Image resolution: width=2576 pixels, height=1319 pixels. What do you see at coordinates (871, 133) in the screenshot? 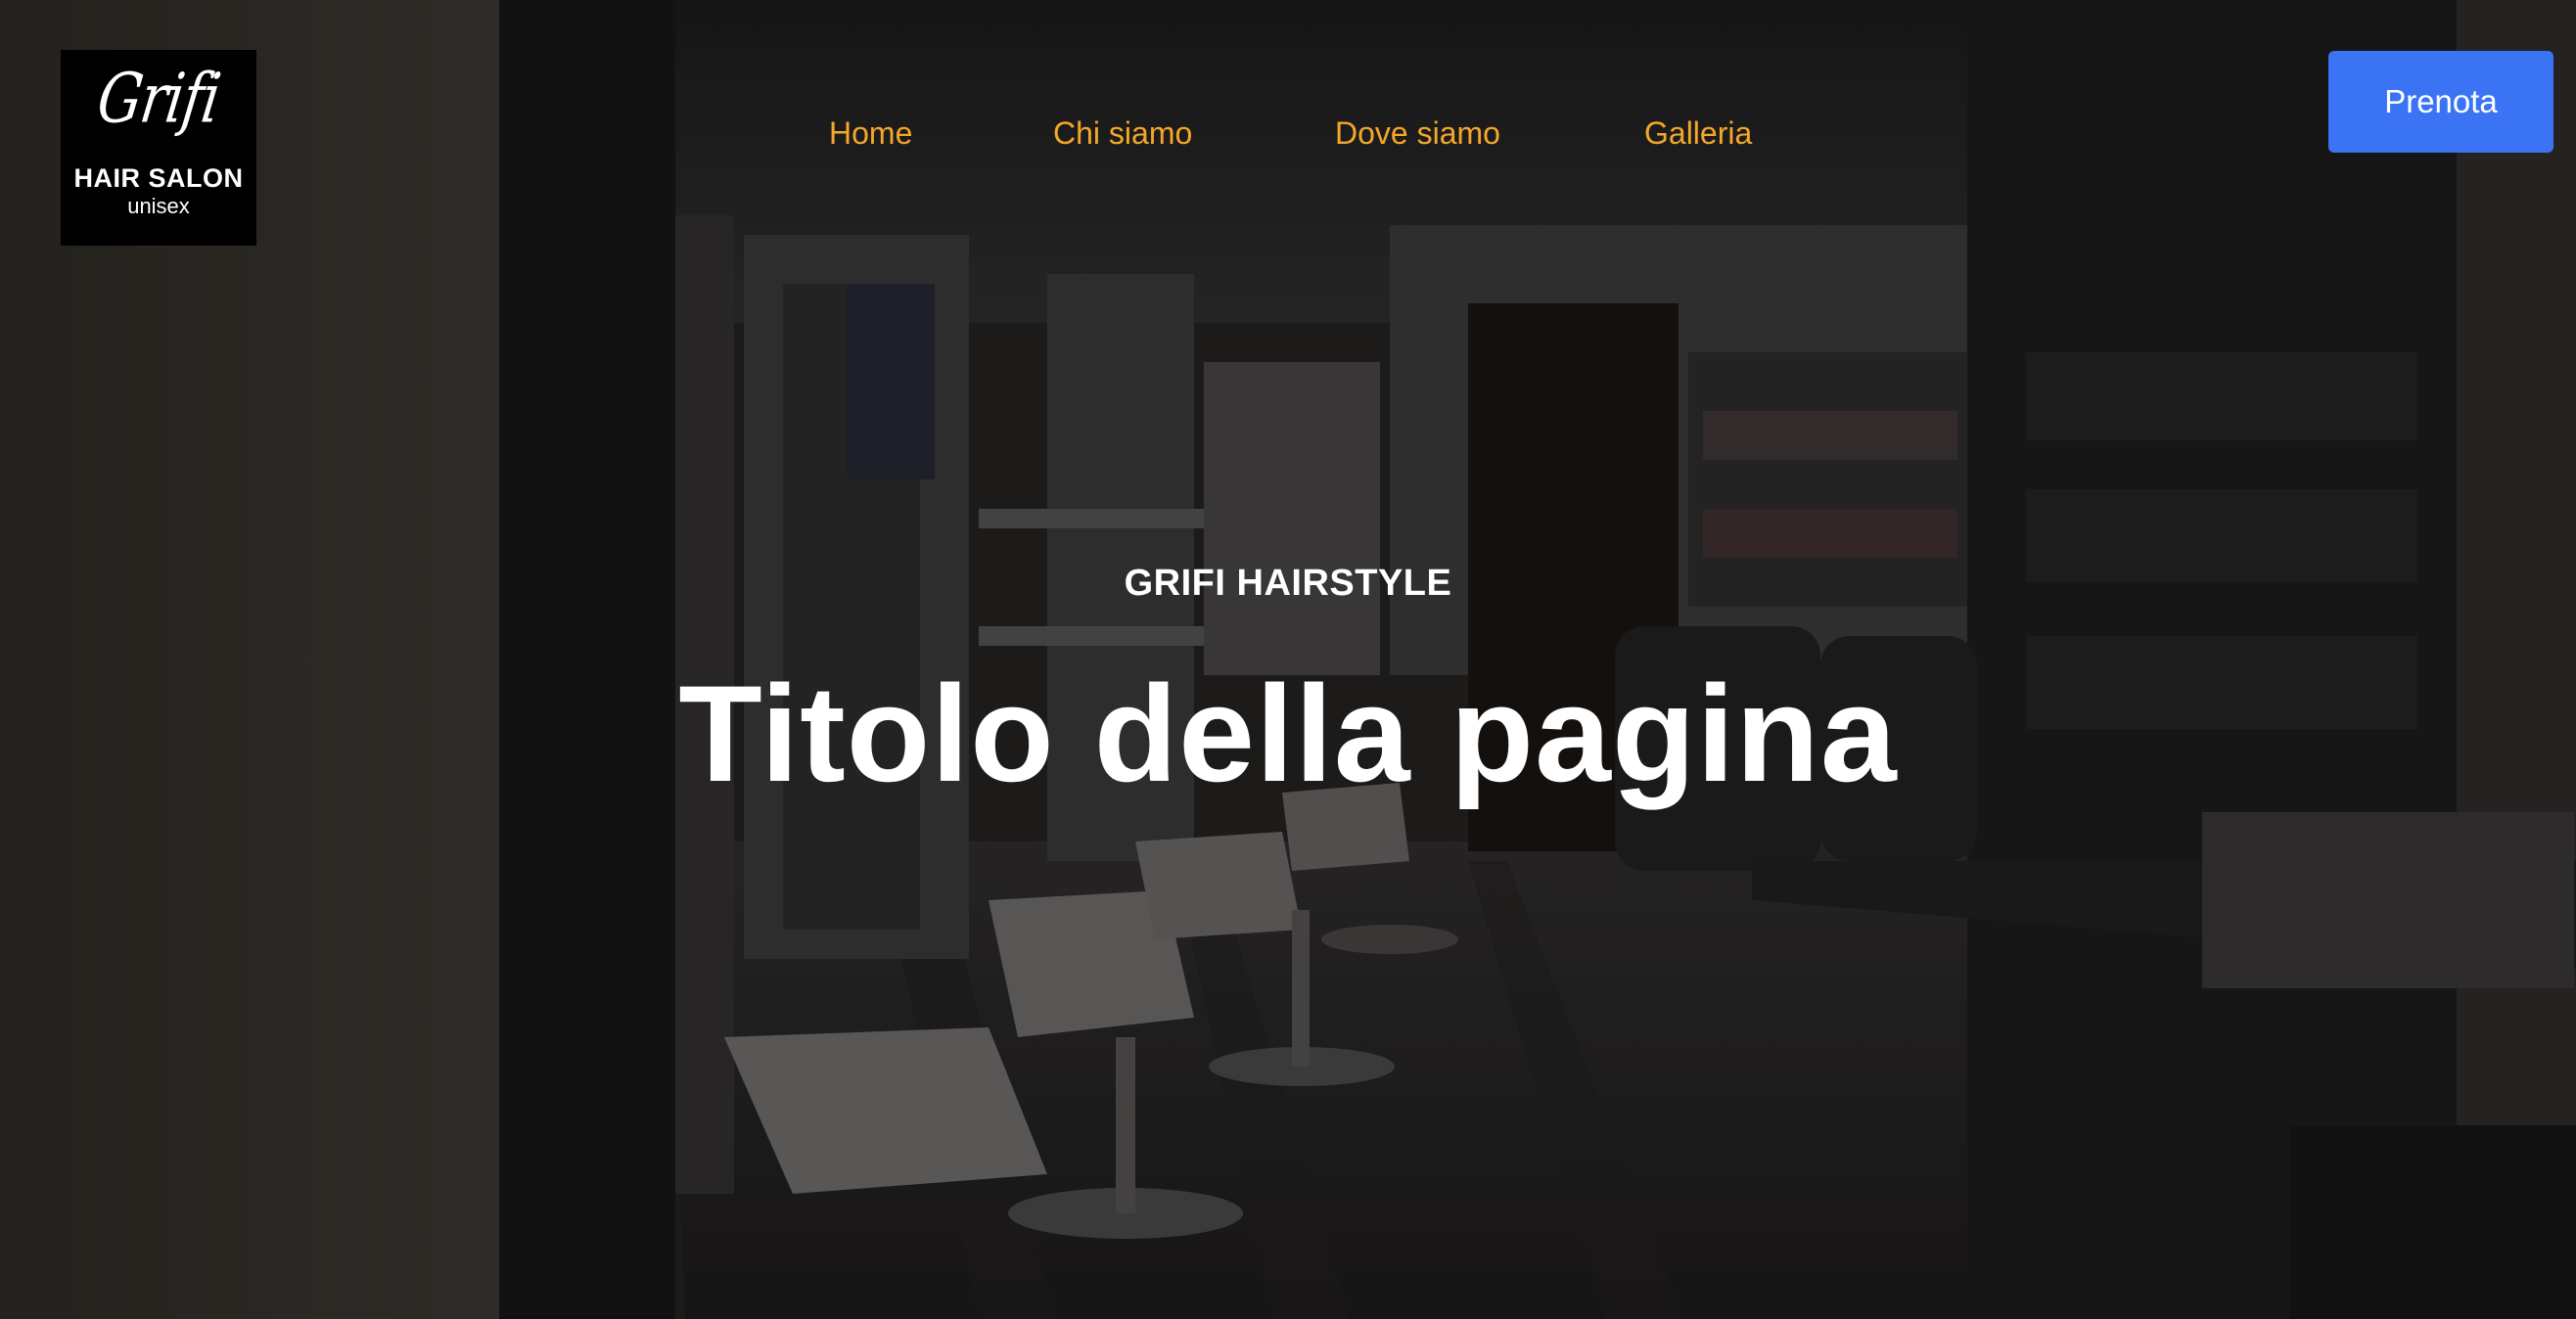
I see `nav-item-home: Home` at bounding box center [871, 133].